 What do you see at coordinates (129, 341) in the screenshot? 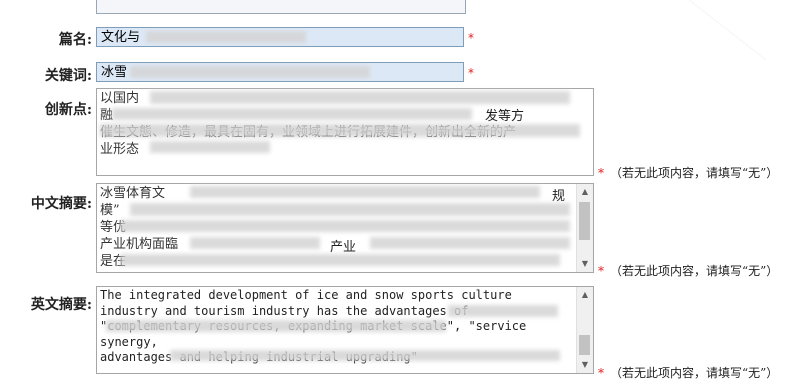
I see `text-line: synergy,` at bounding box center [129, 341].